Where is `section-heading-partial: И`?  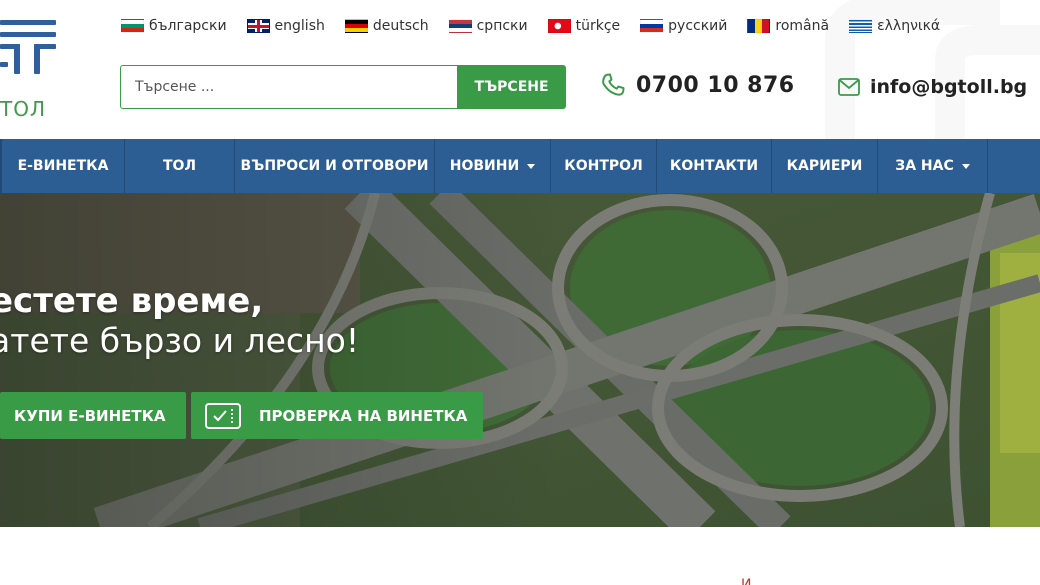 section-heading-partial: И is located at coordinates (746, 581).